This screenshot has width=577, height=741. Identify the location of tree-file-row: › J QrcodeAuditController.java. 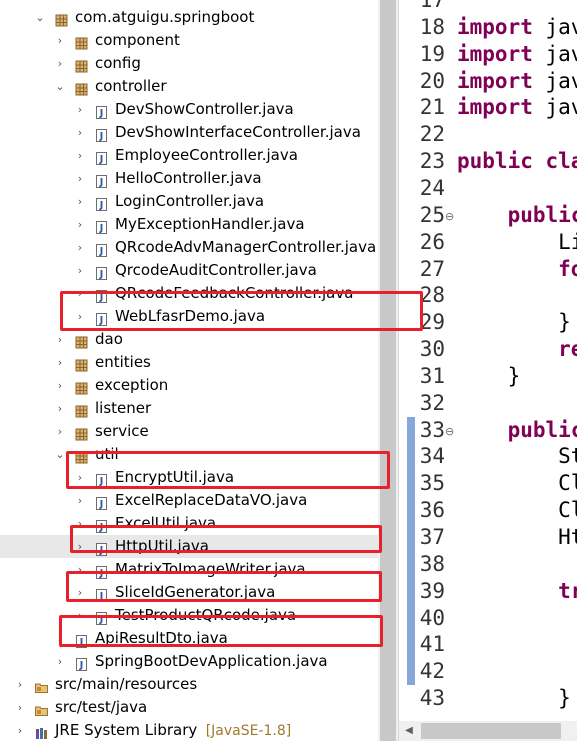
(189, 270).